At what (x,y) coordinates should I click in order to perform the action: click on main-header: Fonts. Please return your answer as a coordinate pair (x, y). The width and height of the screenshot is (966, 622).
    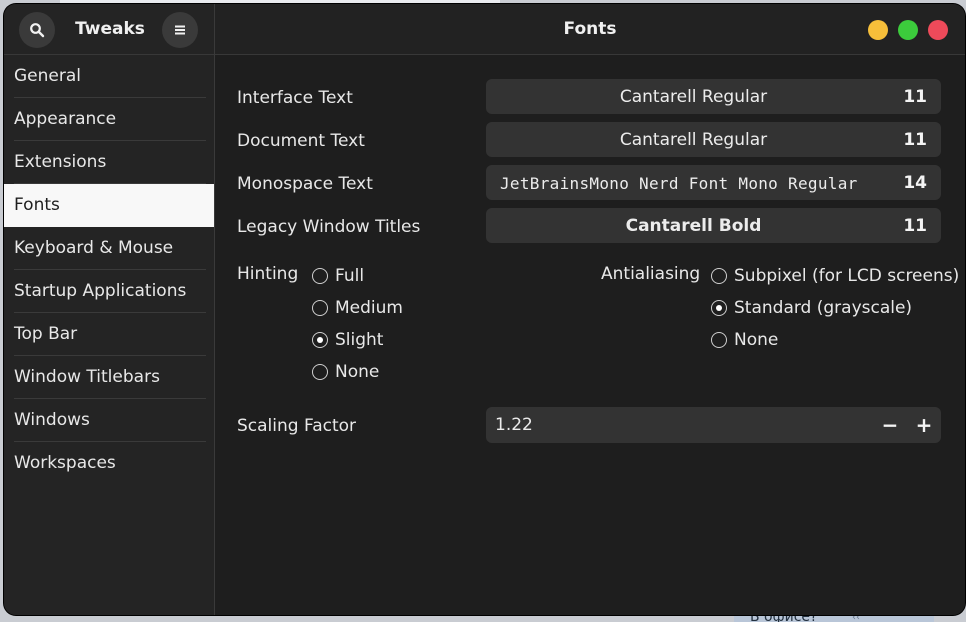
    Looking at the image, I should click on (590, 29).